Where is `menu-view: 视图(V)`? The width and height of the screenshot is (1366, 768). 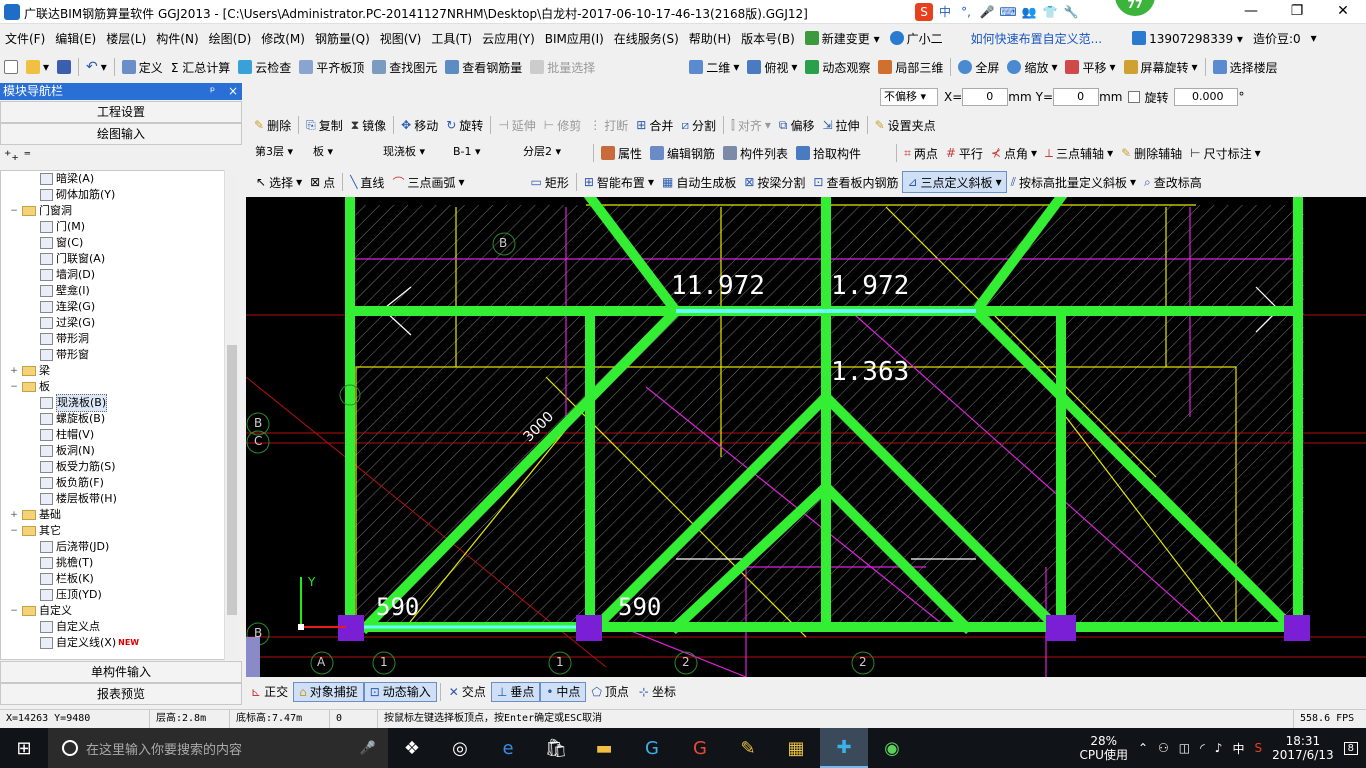
menu-view: 视图(V) is located at coordinates (401, 38).